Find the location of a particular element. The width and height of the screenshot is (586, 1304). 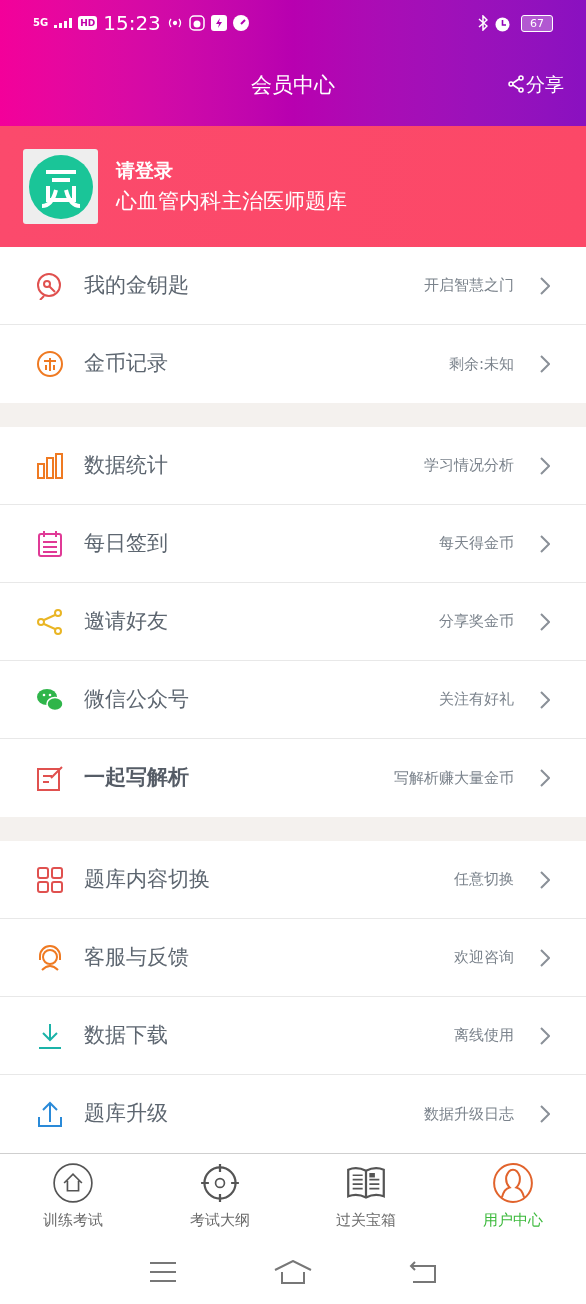

tab-button: 考试大纲 is located at coordinates (219, 1197).